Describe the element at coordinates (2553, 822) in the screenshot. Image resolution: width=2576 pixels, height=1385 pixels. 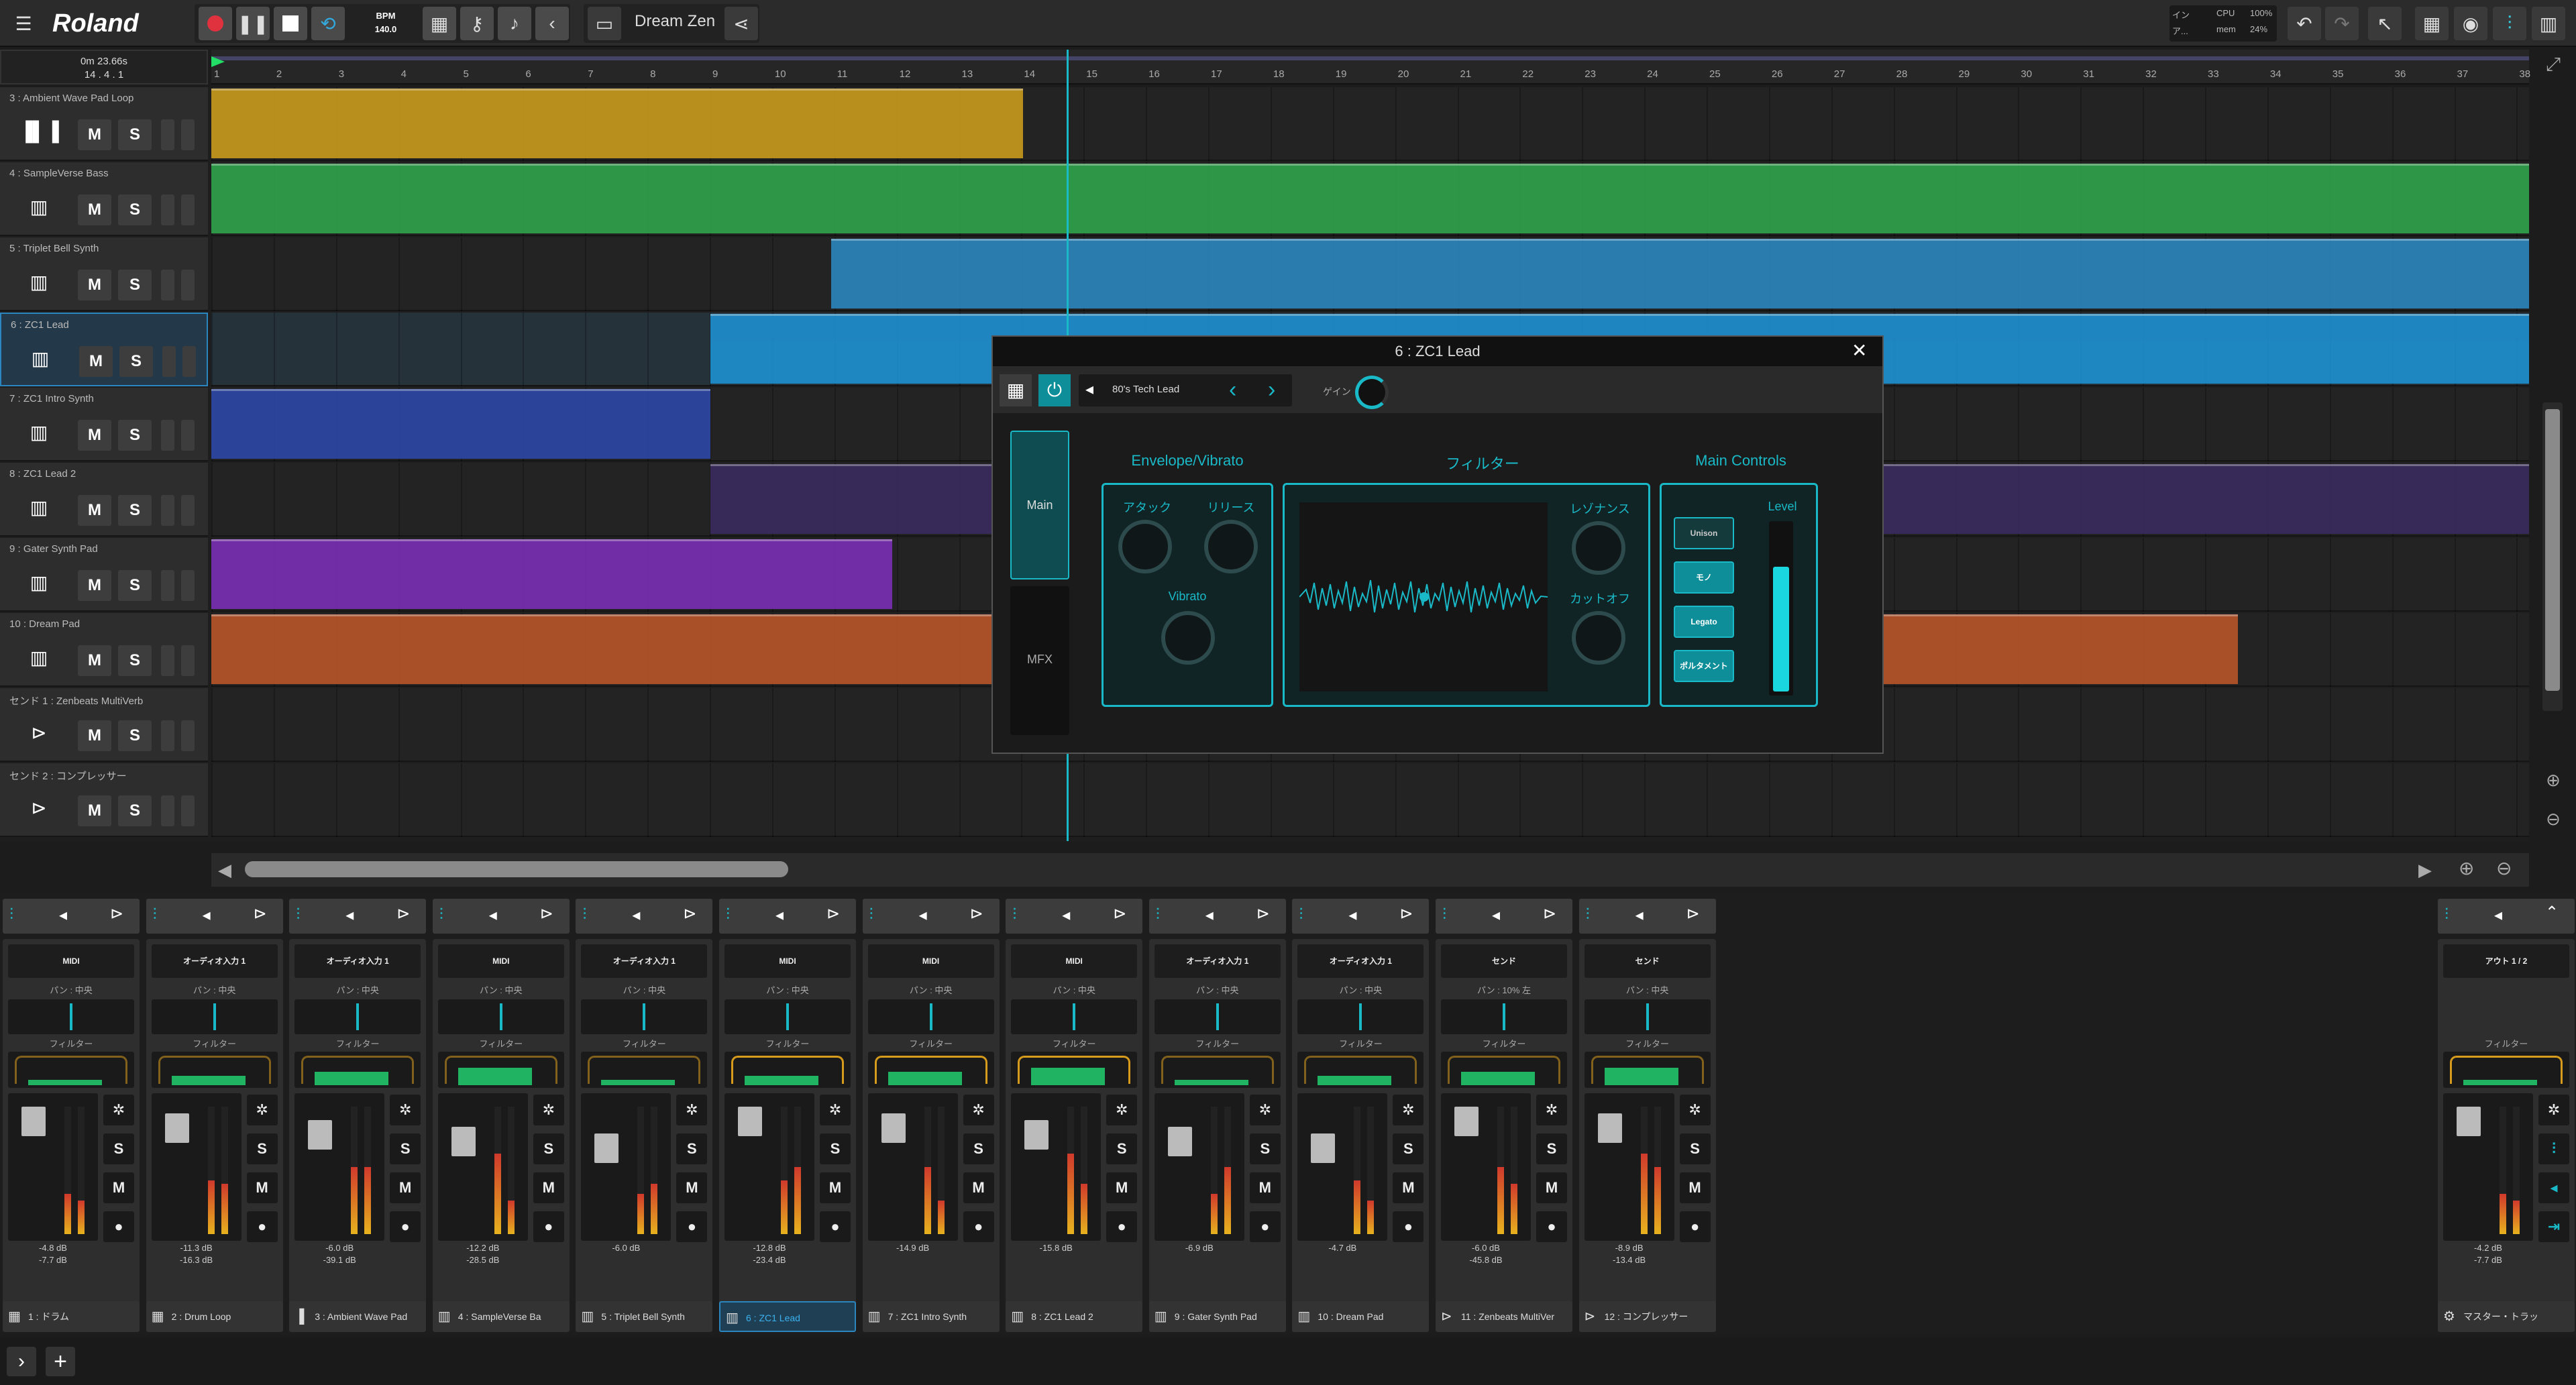
I see `zoom-out-icon: ⊖` at that location.